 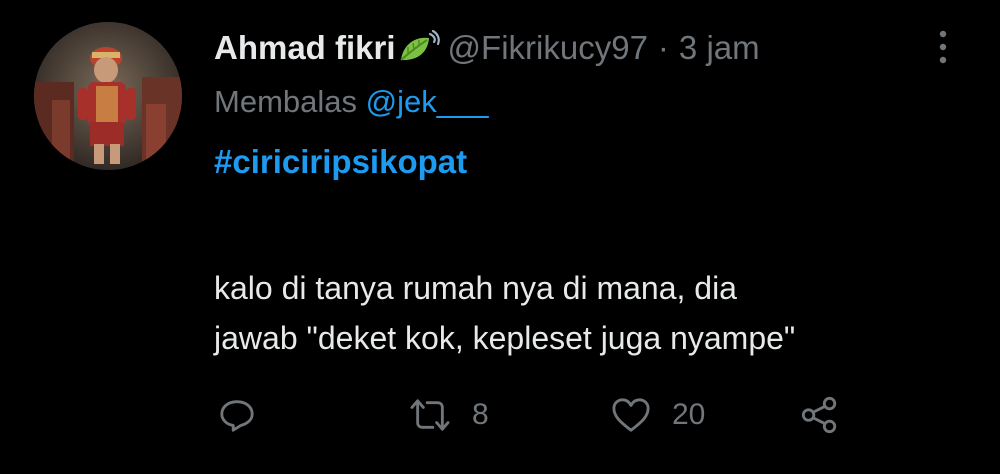 What do you see at coordinates (419, 47) in the screenshot?
I see `leaf-emoji-icon` at bounding box center [419, 47].